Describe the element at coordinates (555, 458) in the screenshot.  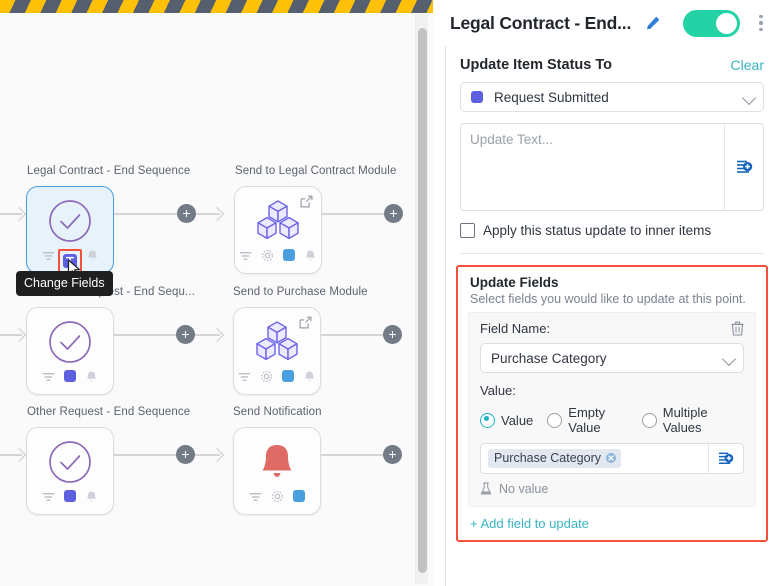
I see `value-chip: Purchase Category` at that location.